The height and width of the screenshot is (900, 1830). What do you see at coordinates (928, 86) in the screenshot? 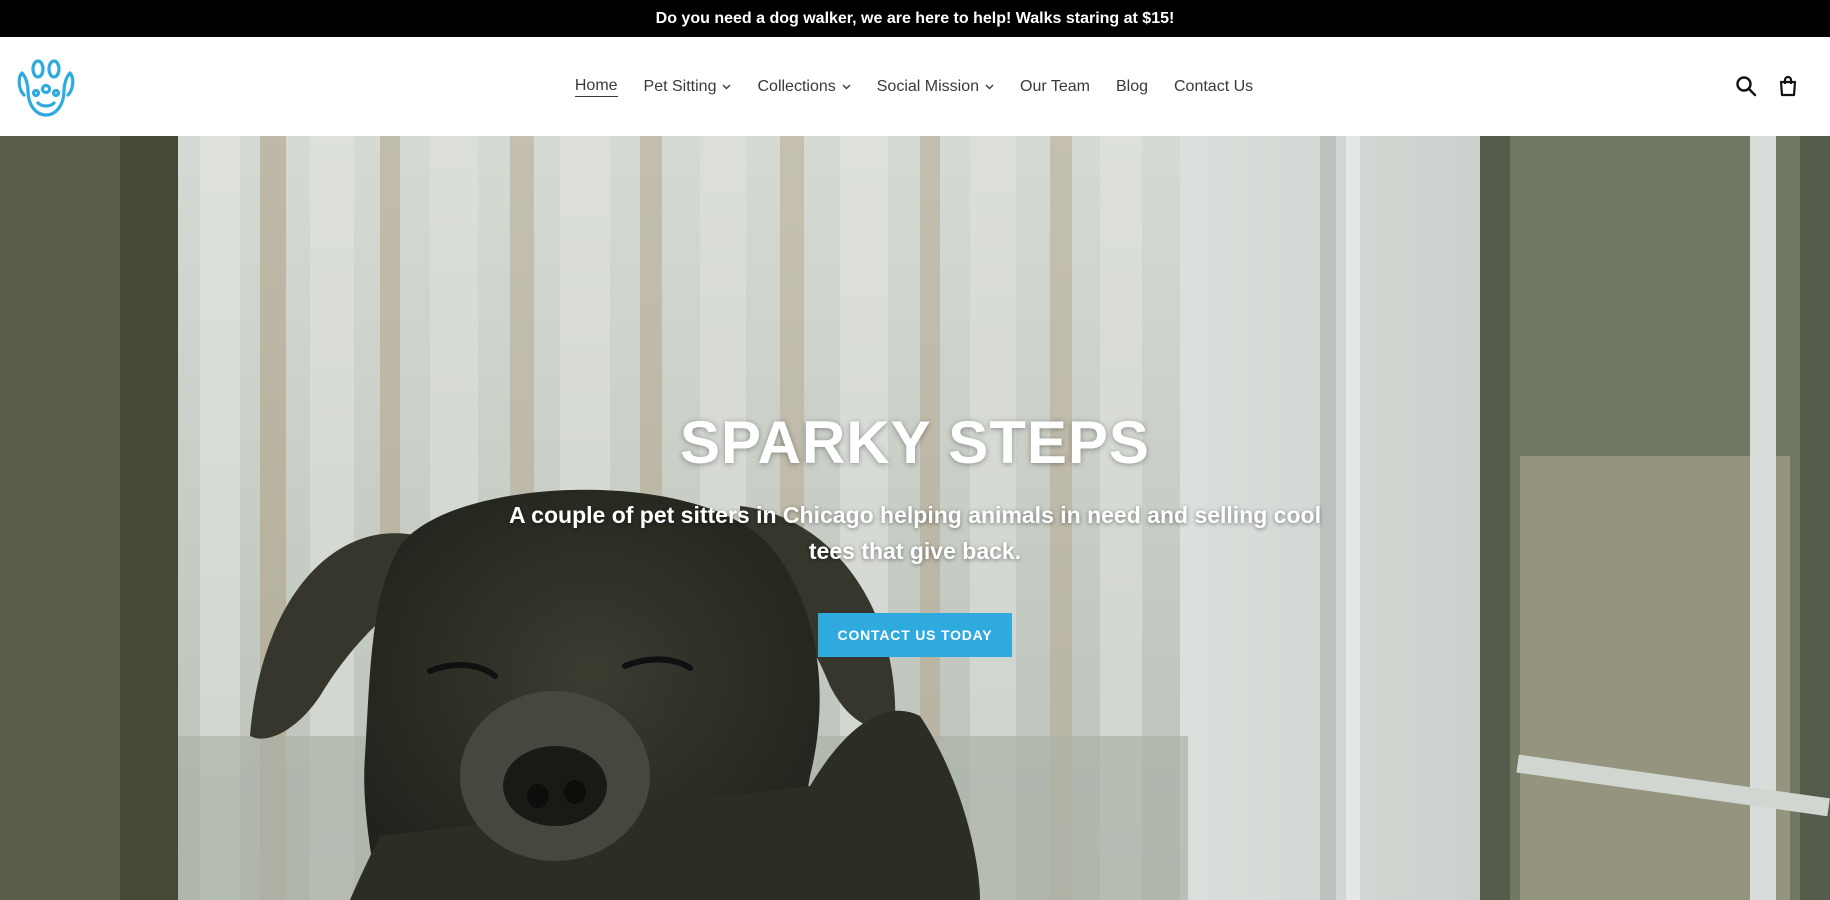
I see `nav-item-label: Social Mission` at bounding box center [928, 86].